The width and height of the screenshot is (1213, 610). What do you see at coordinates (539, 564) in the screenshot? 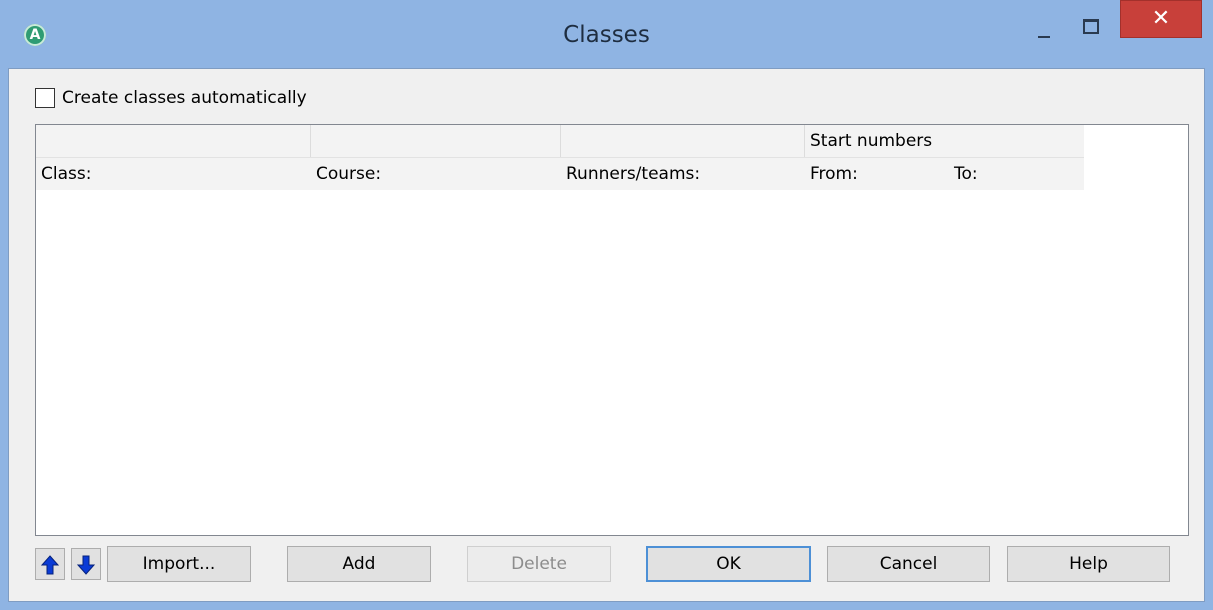
I see `delete-button: Delete` at bounding box center [539, 564].